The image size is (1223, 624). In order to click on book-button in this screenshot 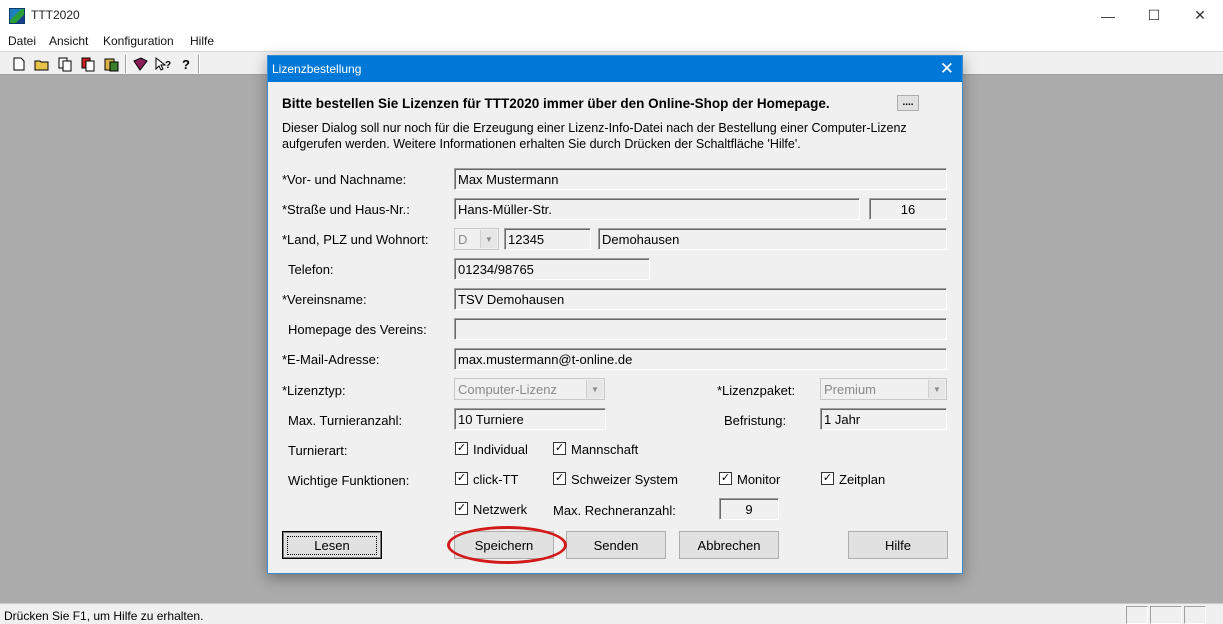, I will do `click(140, 64)`.